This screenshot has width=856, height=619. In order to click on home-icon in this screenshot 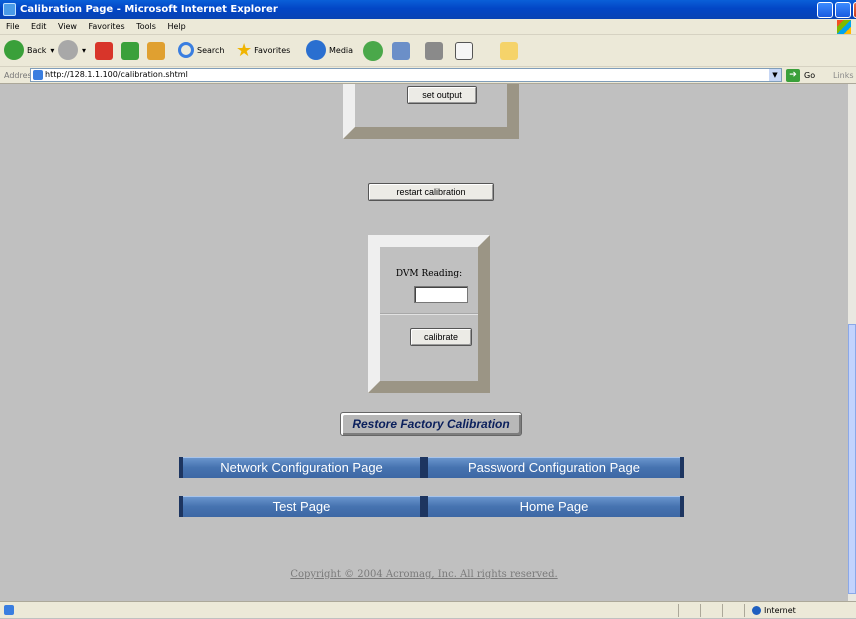, I will do `click(156, 51)`.